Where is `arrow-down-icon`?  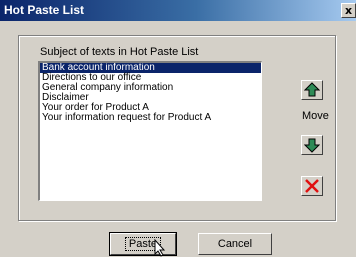
arrow-down-icon is located at coordinates (312, 145).